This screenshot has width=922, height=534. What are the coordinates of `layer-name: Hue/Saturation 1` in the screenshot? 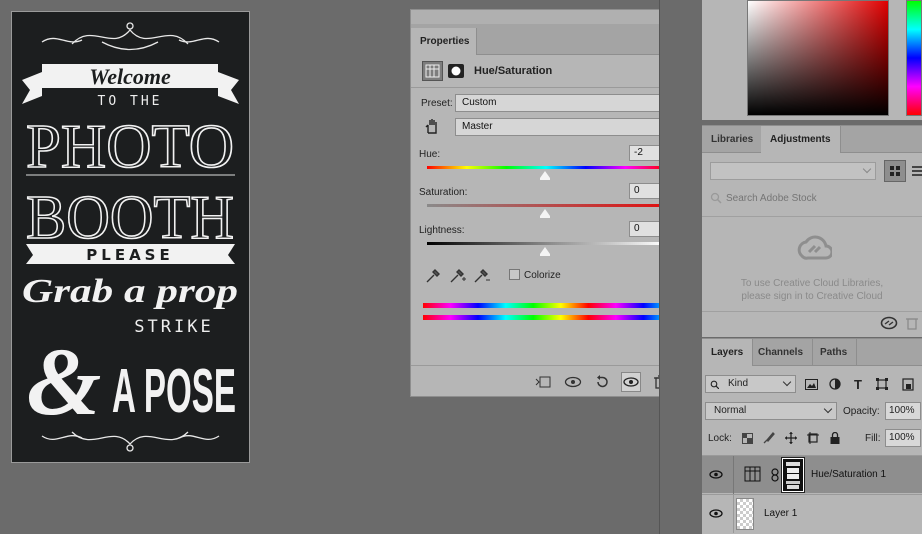 It's located at (849, 474).